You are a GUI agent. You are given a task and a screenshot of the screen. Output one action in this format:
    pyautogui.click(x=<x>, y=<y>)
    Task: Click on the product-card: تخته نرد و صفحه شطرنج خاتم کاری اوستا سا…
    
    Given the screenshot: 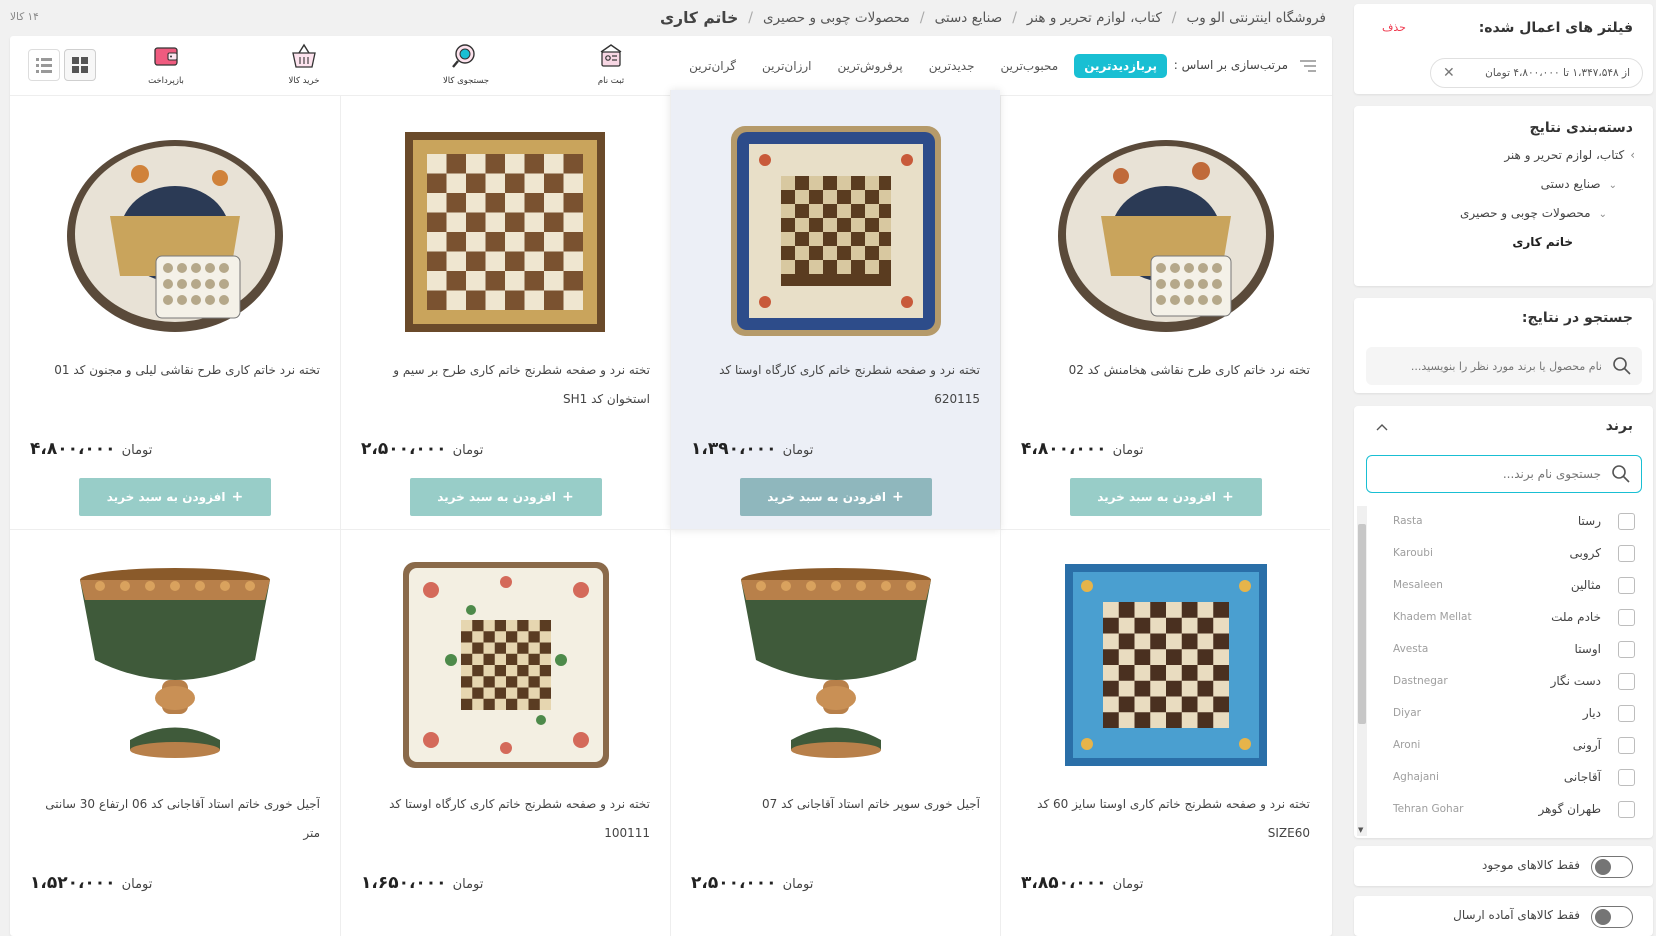 What is the action you would take?
    pyautogui.click(x=1165, y=733)
    